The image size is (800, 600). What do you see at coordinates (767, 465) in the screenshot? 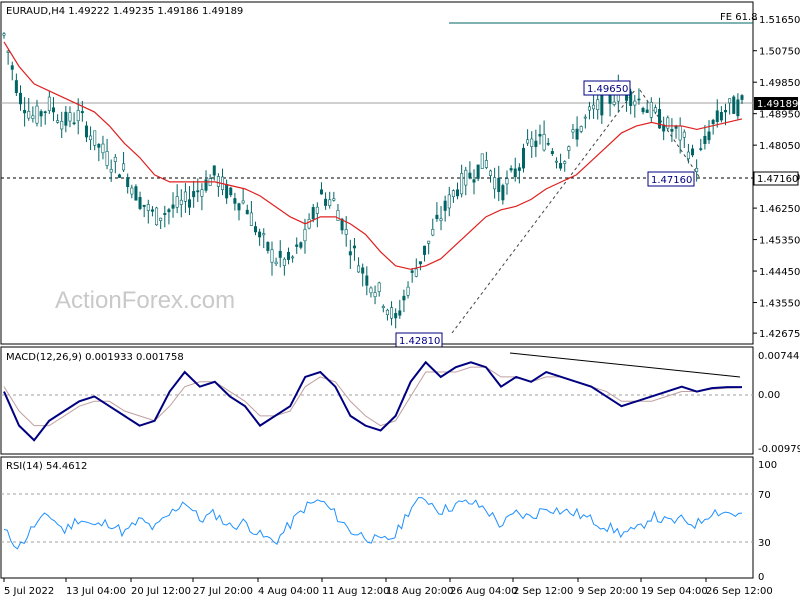
I see `rsi-tick-100: 100` at bounding box center [767, 465].